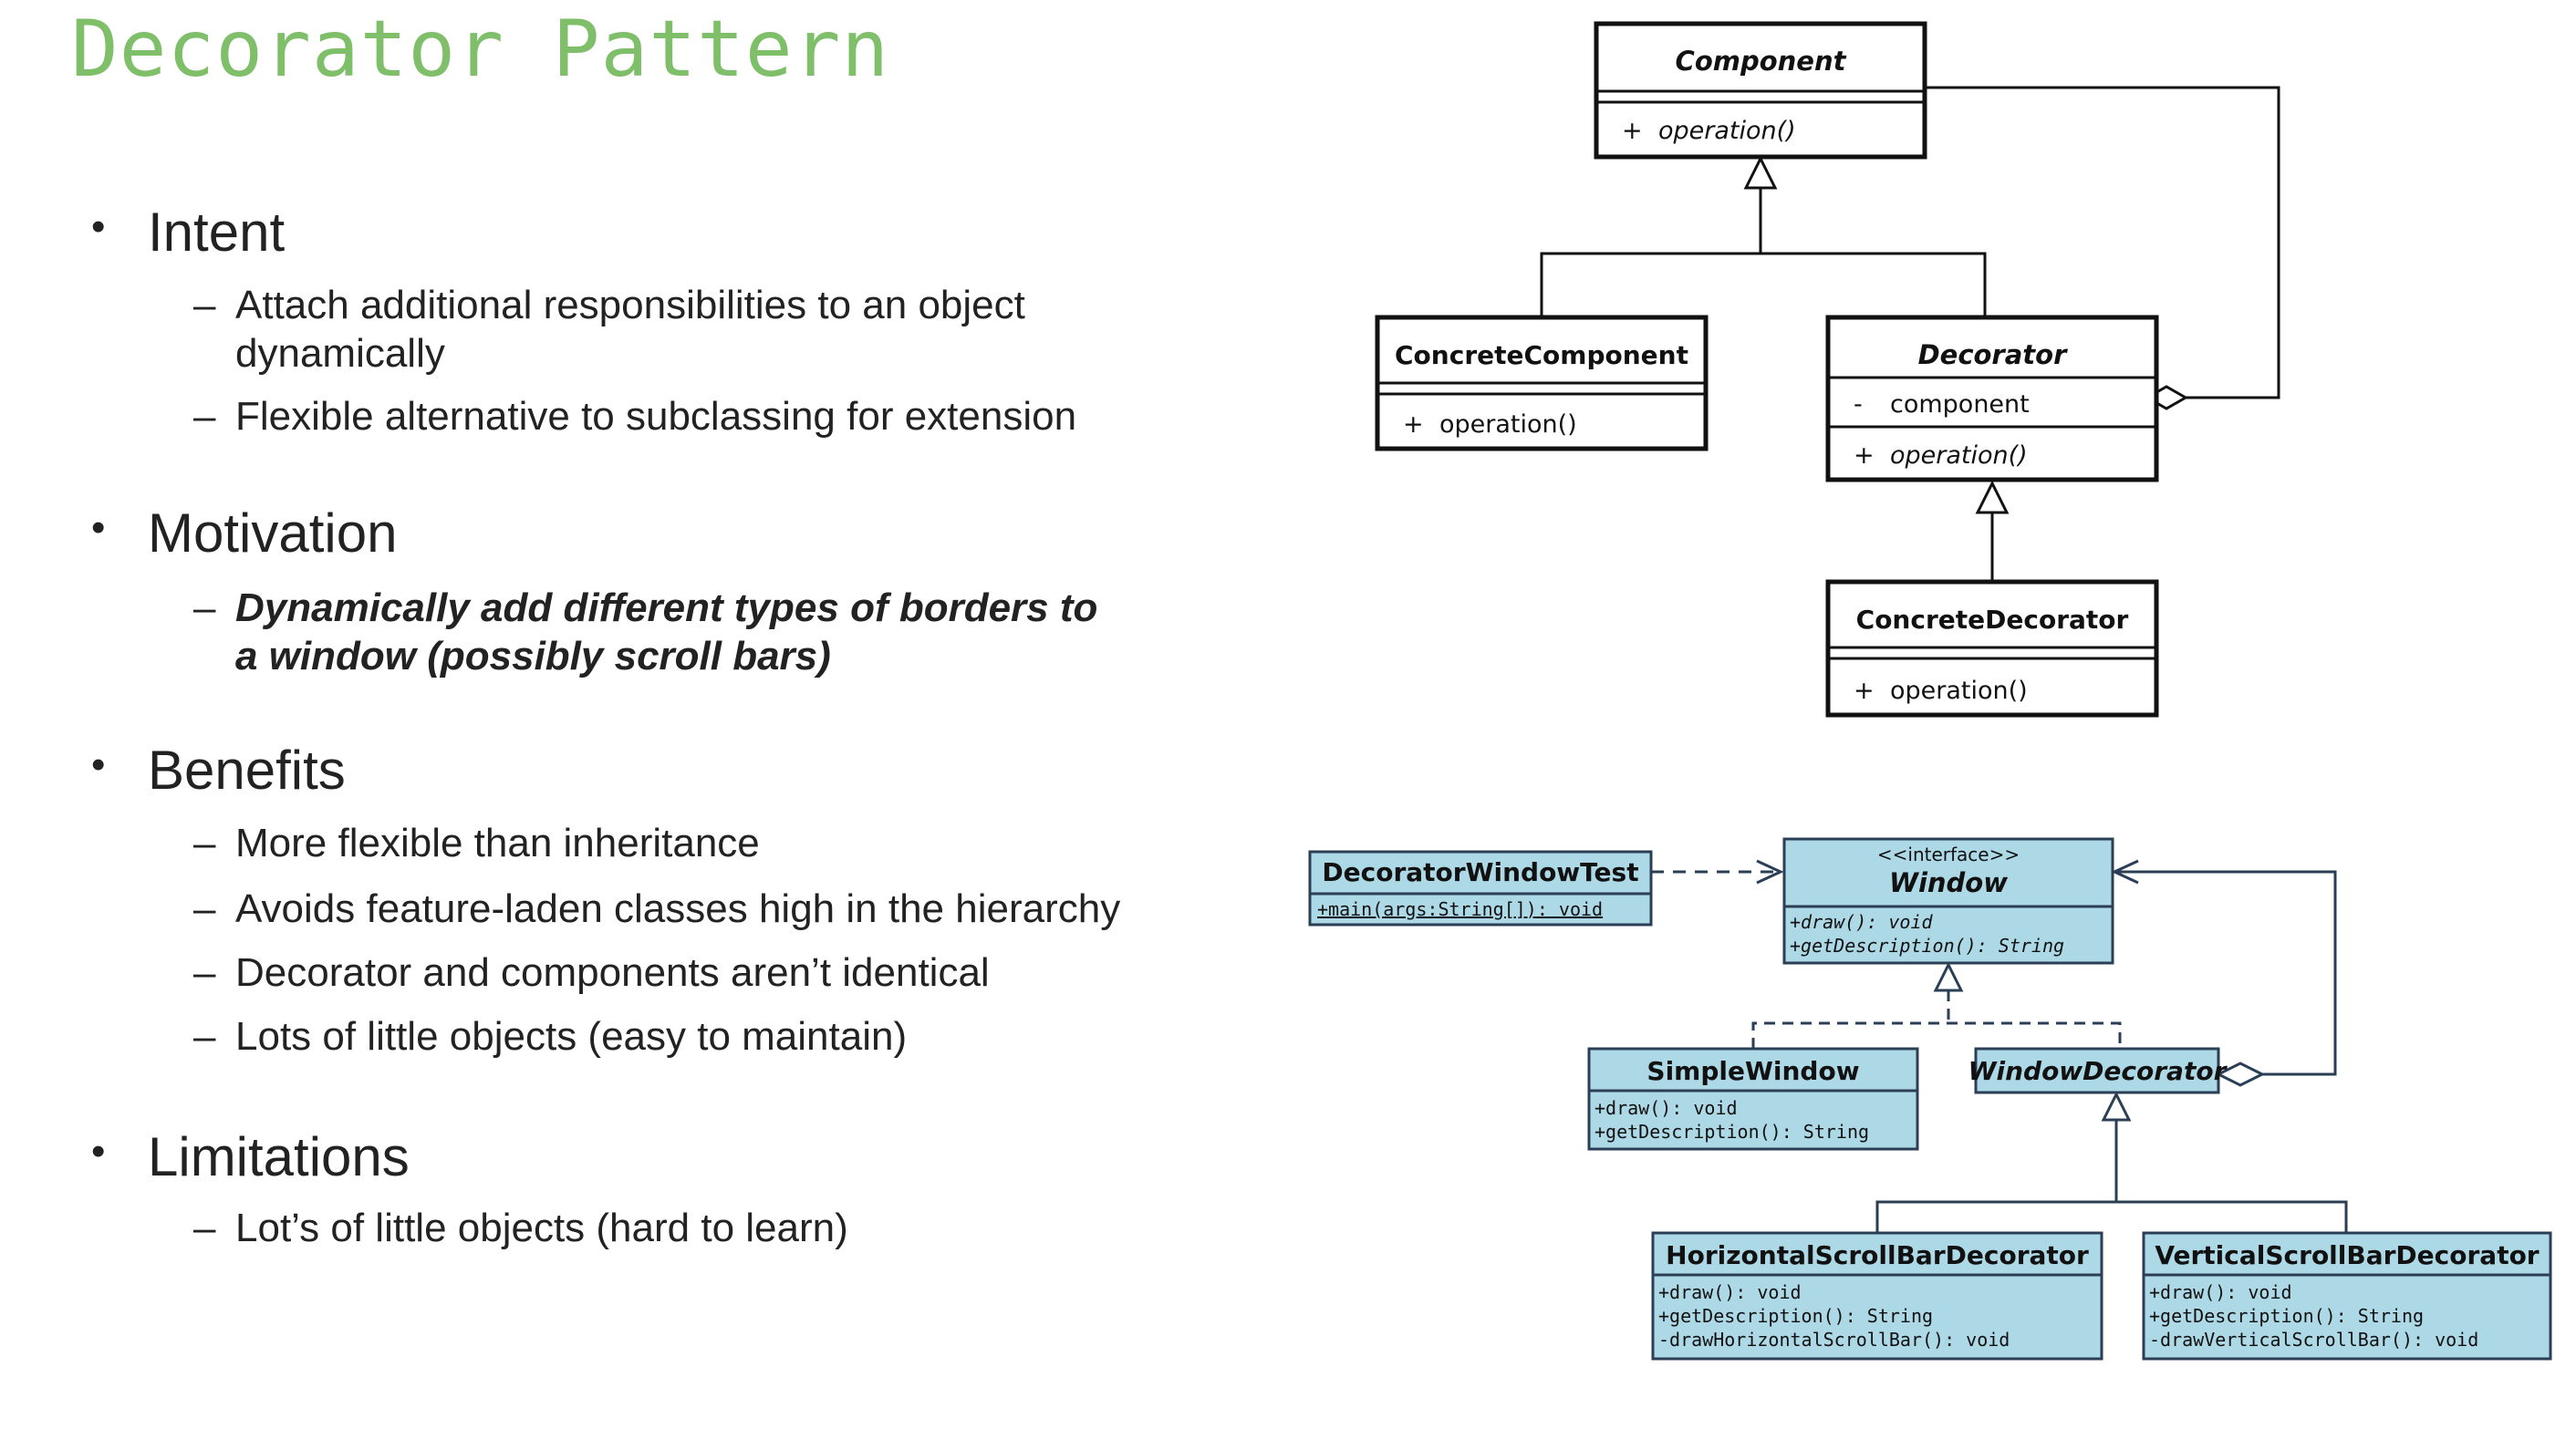  What do you see at coordinates (1541, 355) in the screenshot?
I see `class-name: ConcreteComponent` at bounding box center [1541, 355].